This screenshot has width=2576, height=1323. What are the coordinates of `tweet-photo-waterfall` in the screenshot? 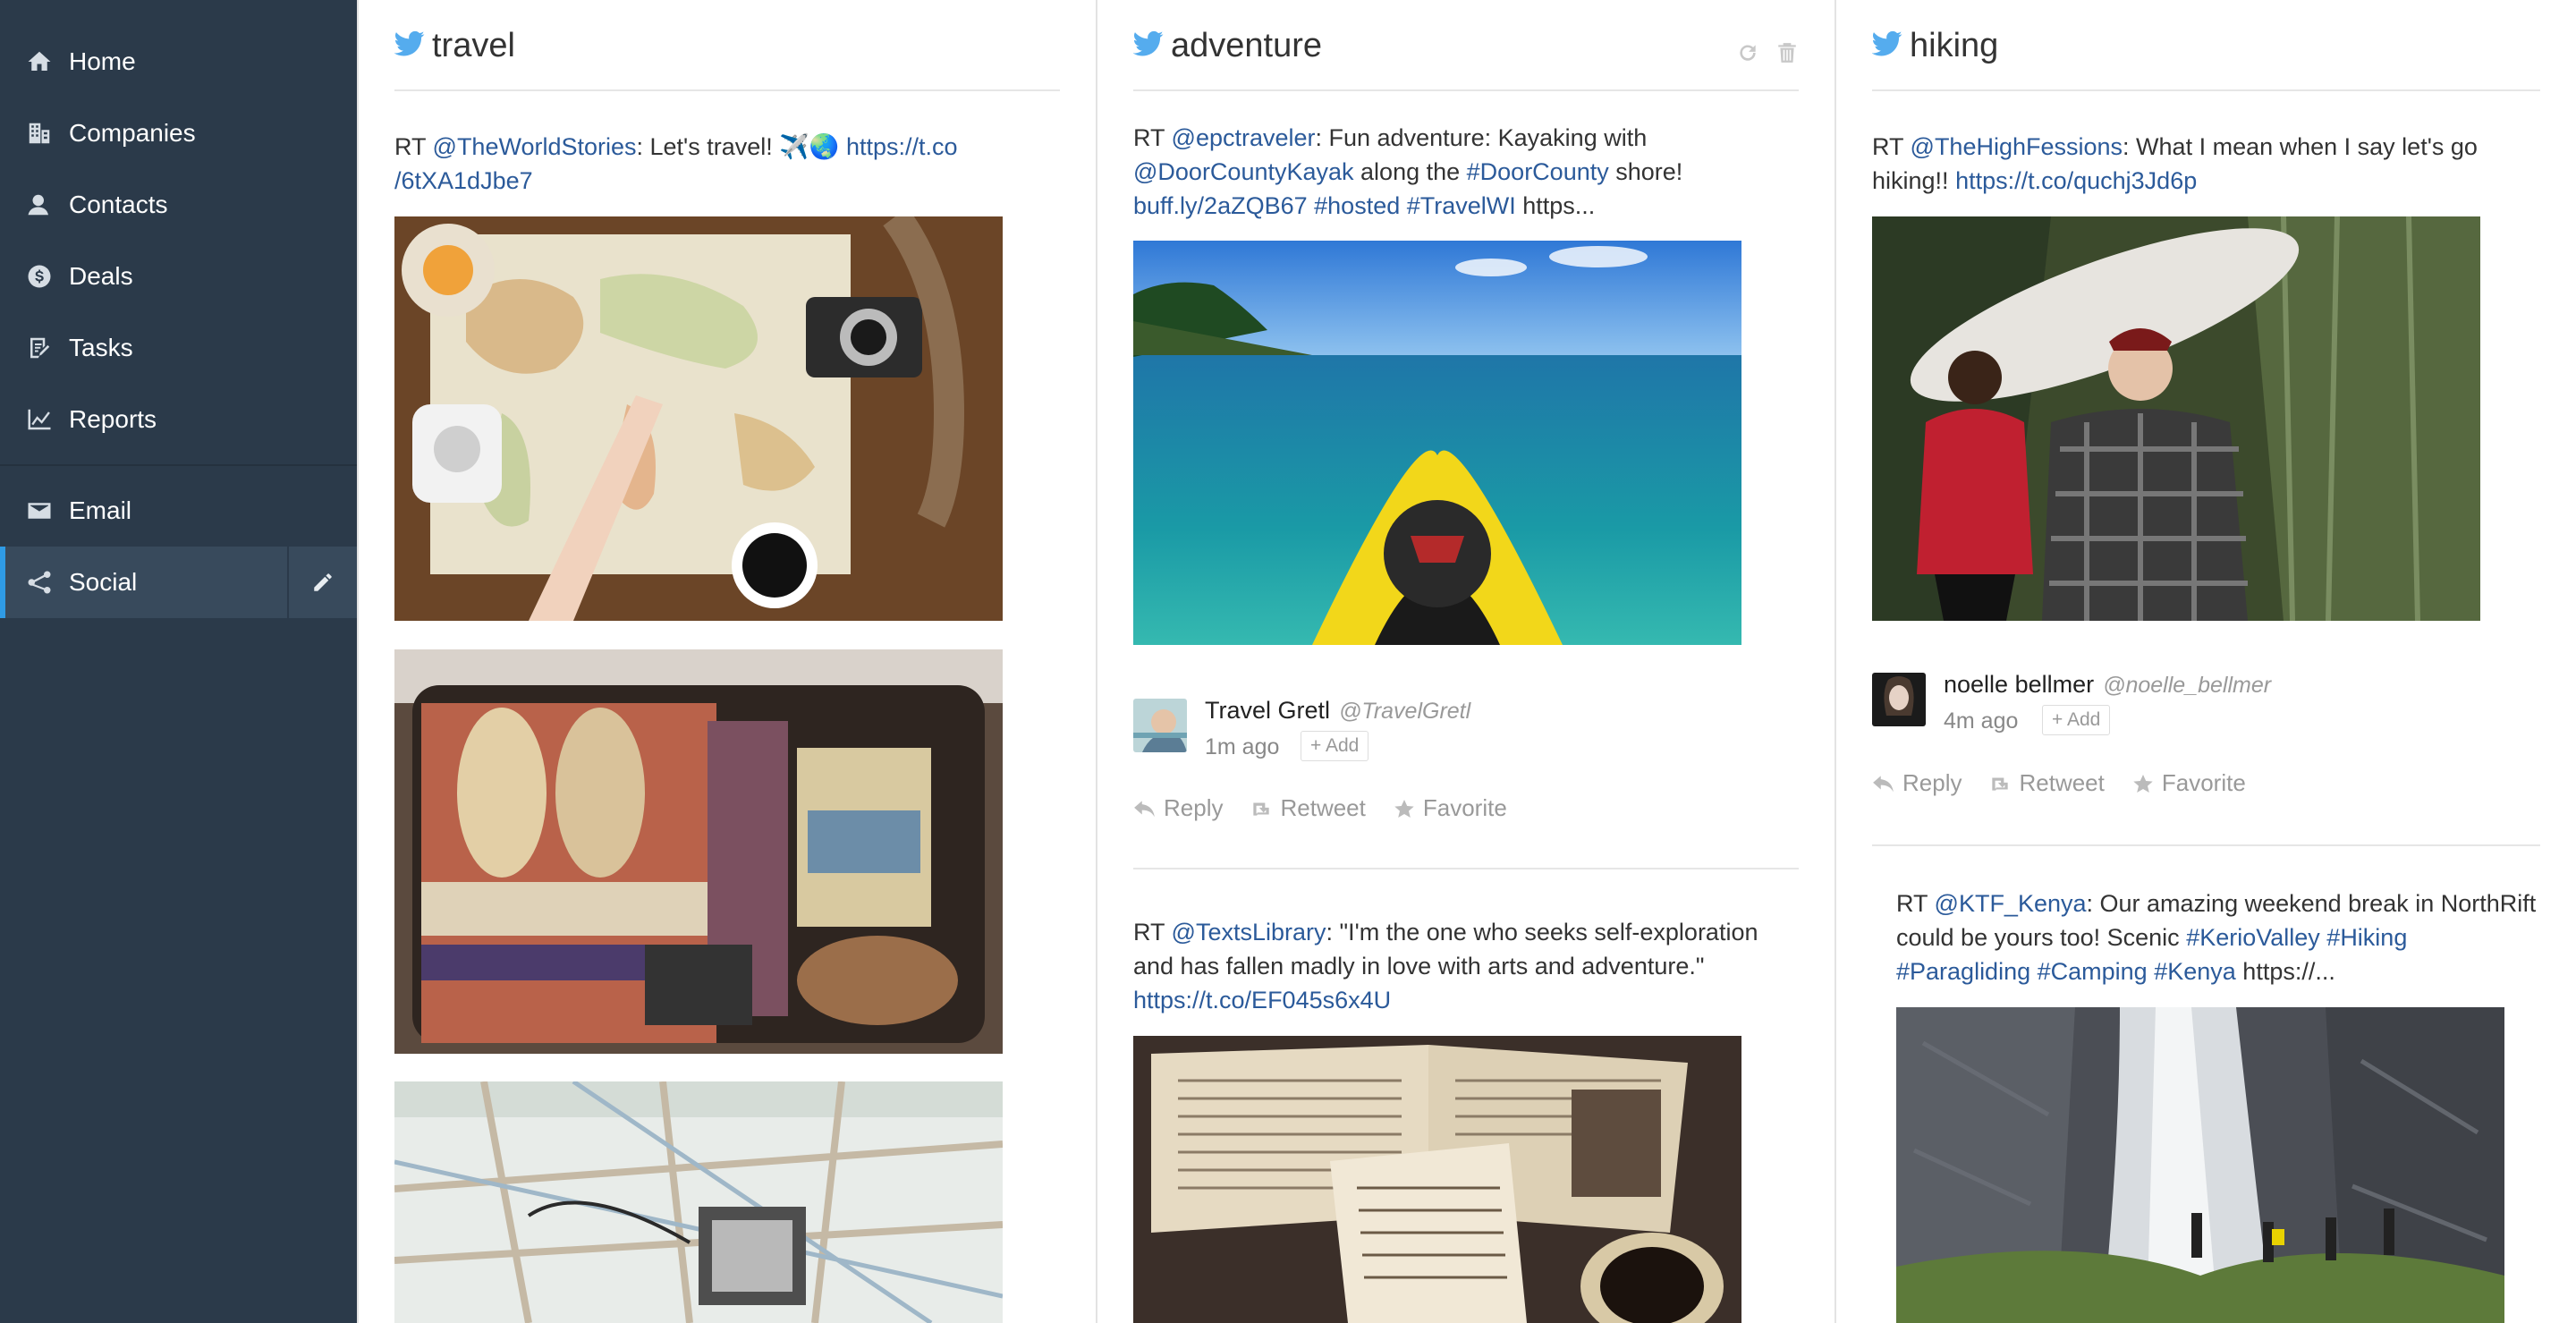 It's located at (2200, 1165).